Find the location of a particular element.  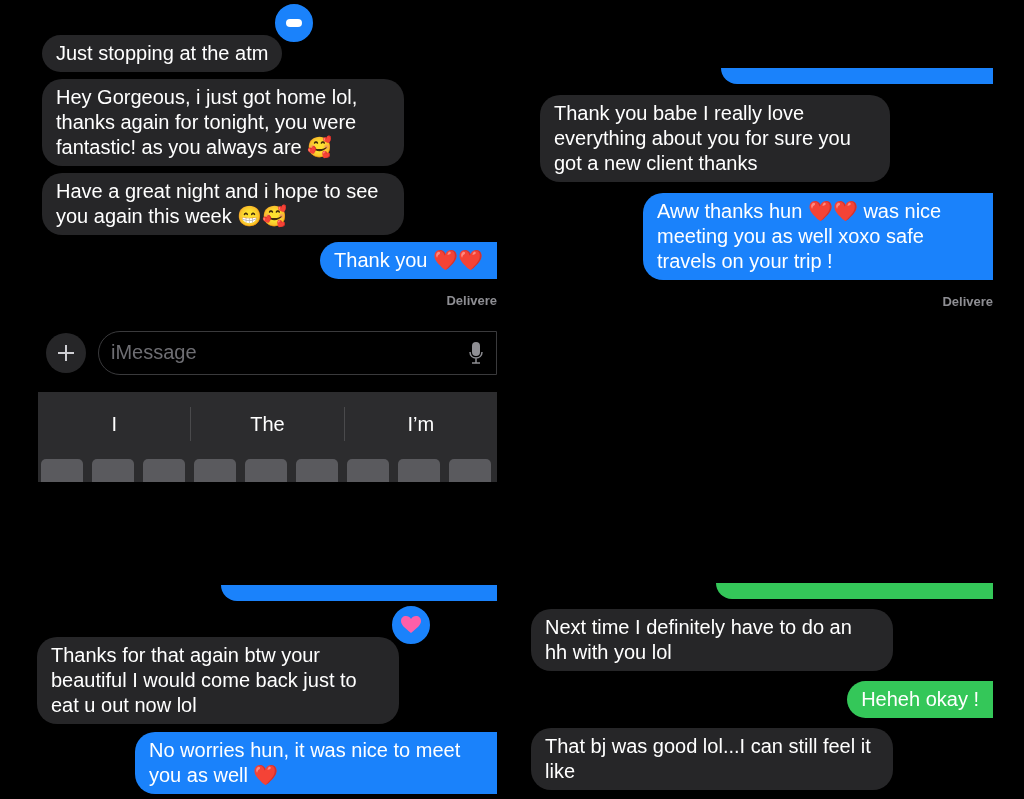

sent-message: No worries hun, it was nice to meet you as well ❤ is located at coordinates (316, 763).